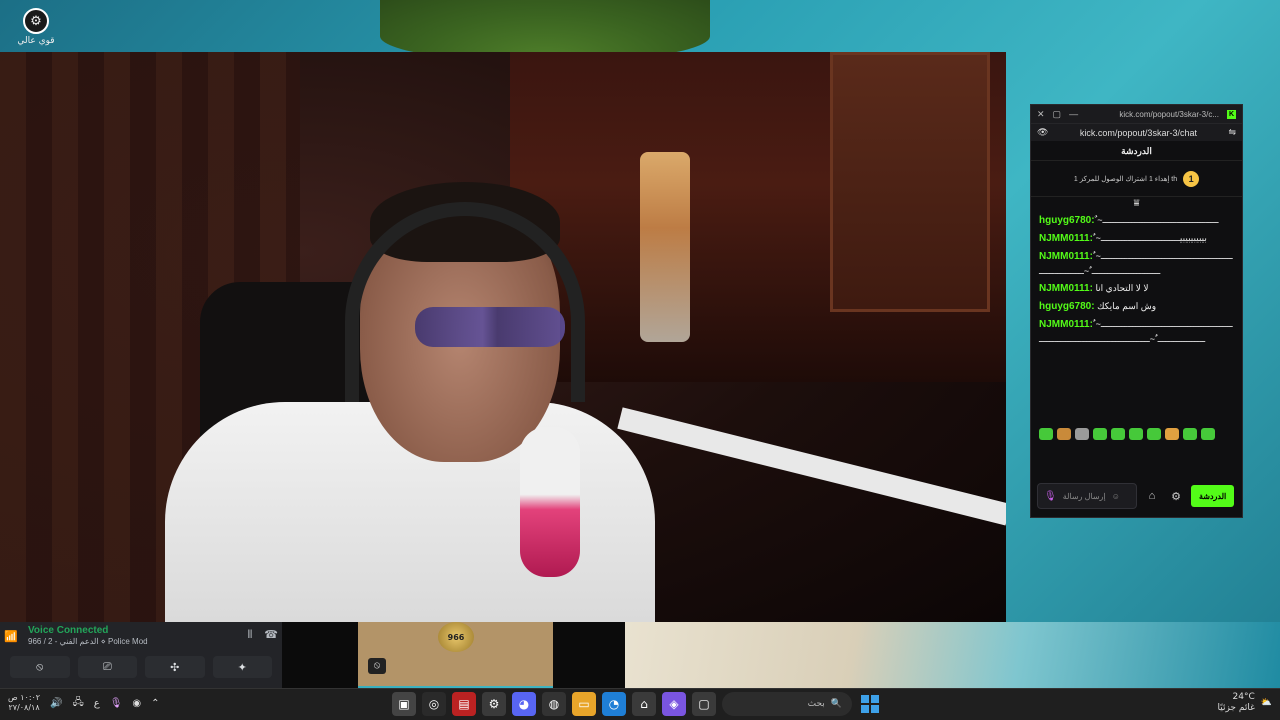 The height and width of the screenshot is (720, 1280). I want to click on weather-desc: غائم جزئيًا, so click(1236, 708).